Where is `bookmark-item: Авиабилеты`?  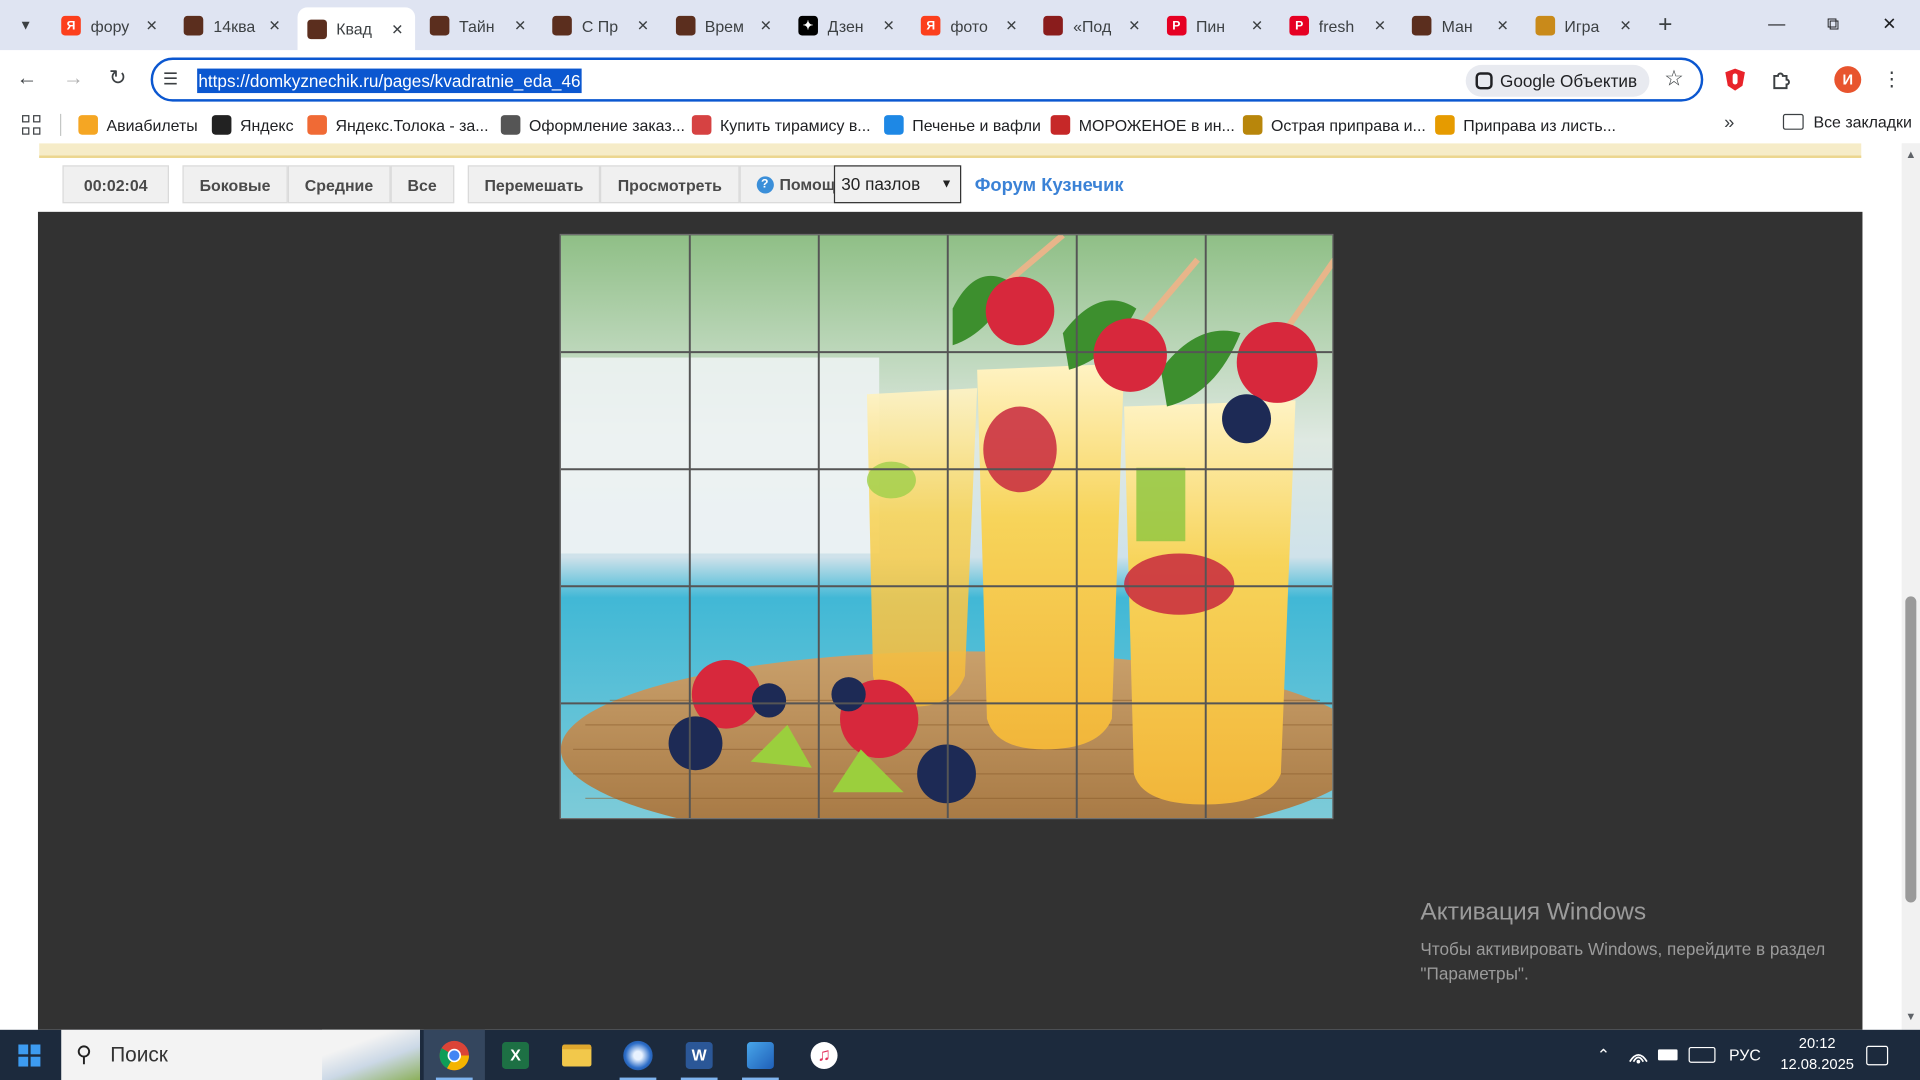 bookmark-item: Авиабилеты is located at coordinates (138, 125).